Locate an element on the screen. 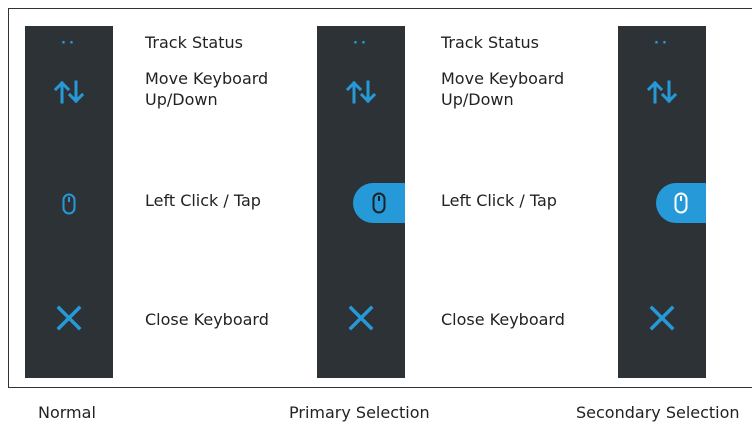 The height and width of the screenshot is (437, 752). control-bar-primary: ·· is located at coordinates (361, 202).